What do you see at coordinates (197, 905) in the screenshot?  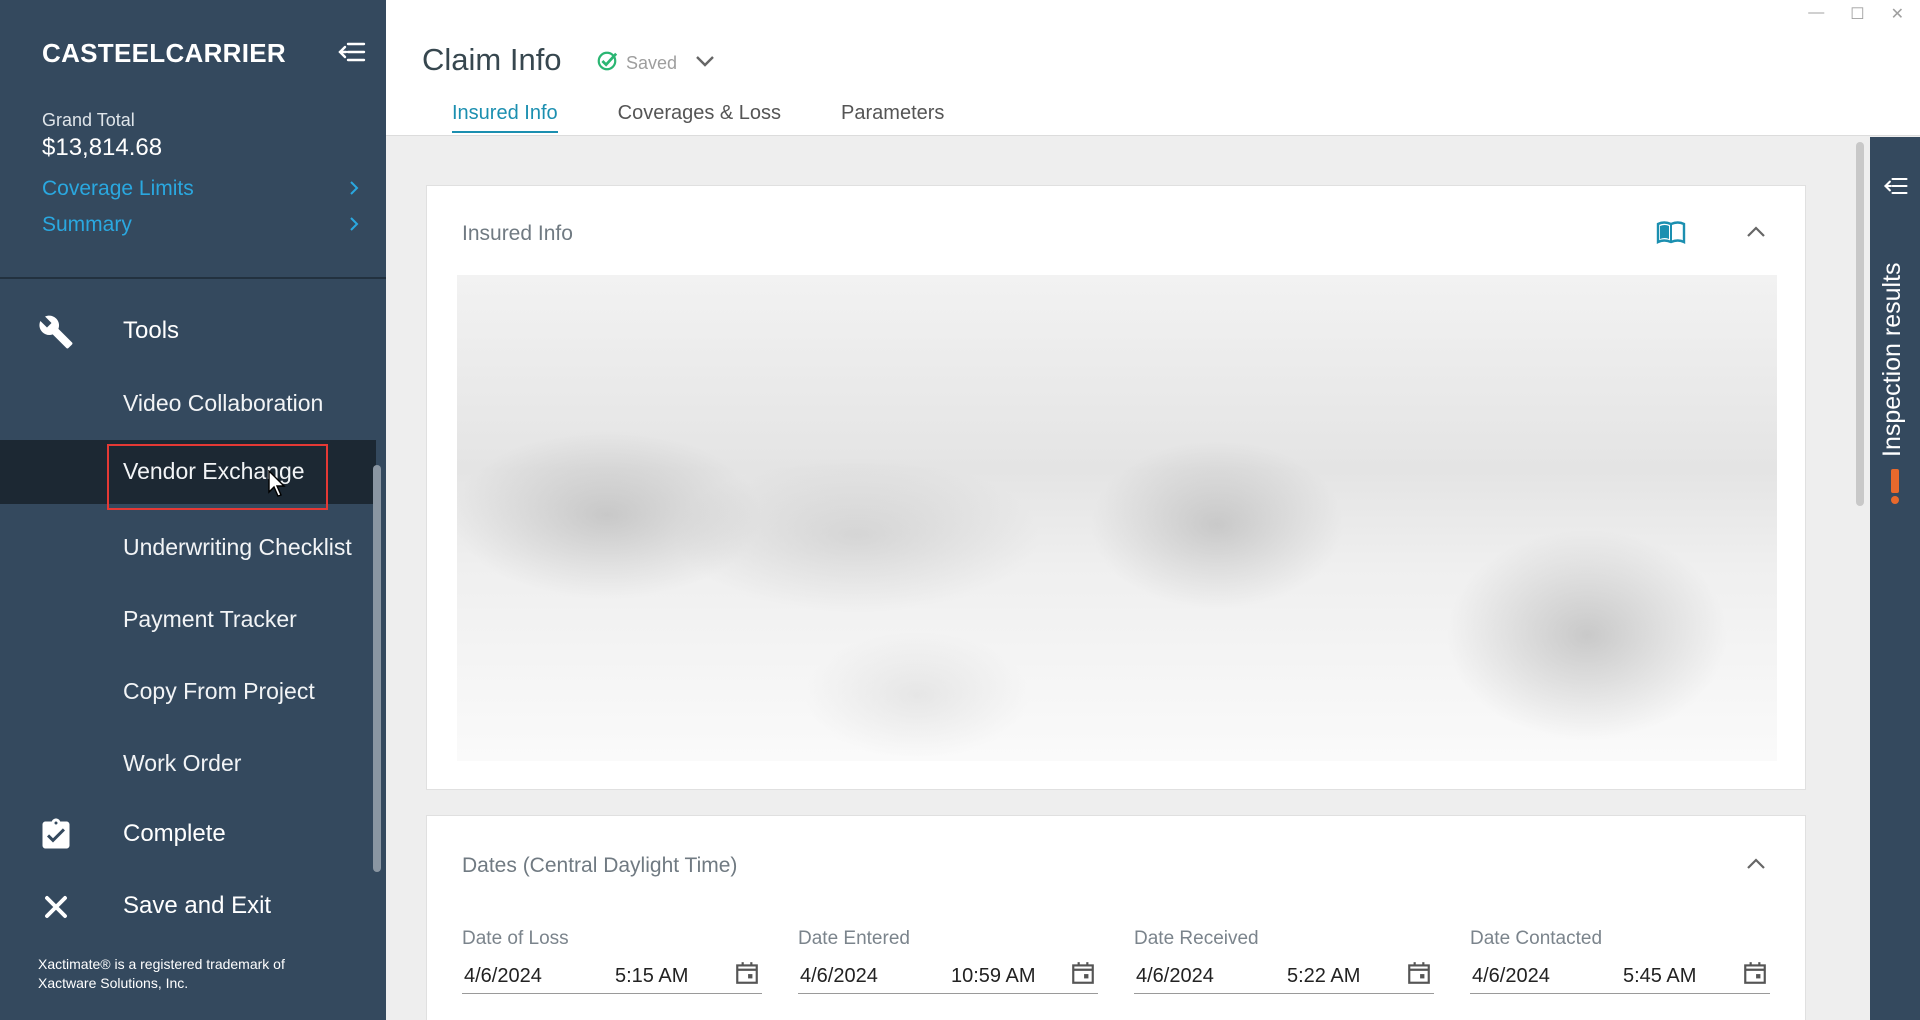 I see `save-and-exit-label: Save and Exit` at bounding box center [197, 905].